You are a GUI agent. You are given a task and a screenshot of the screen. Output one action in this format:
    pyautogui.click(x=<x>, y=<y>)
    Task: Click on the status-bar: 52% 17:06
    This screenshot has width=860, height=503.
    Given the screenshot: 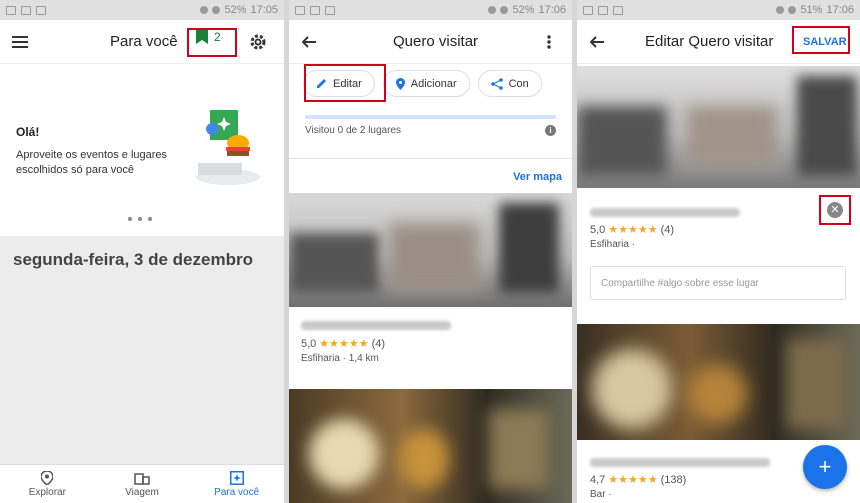 What is the action you would take?
    pyautogui.click(x=430, y=10)
    